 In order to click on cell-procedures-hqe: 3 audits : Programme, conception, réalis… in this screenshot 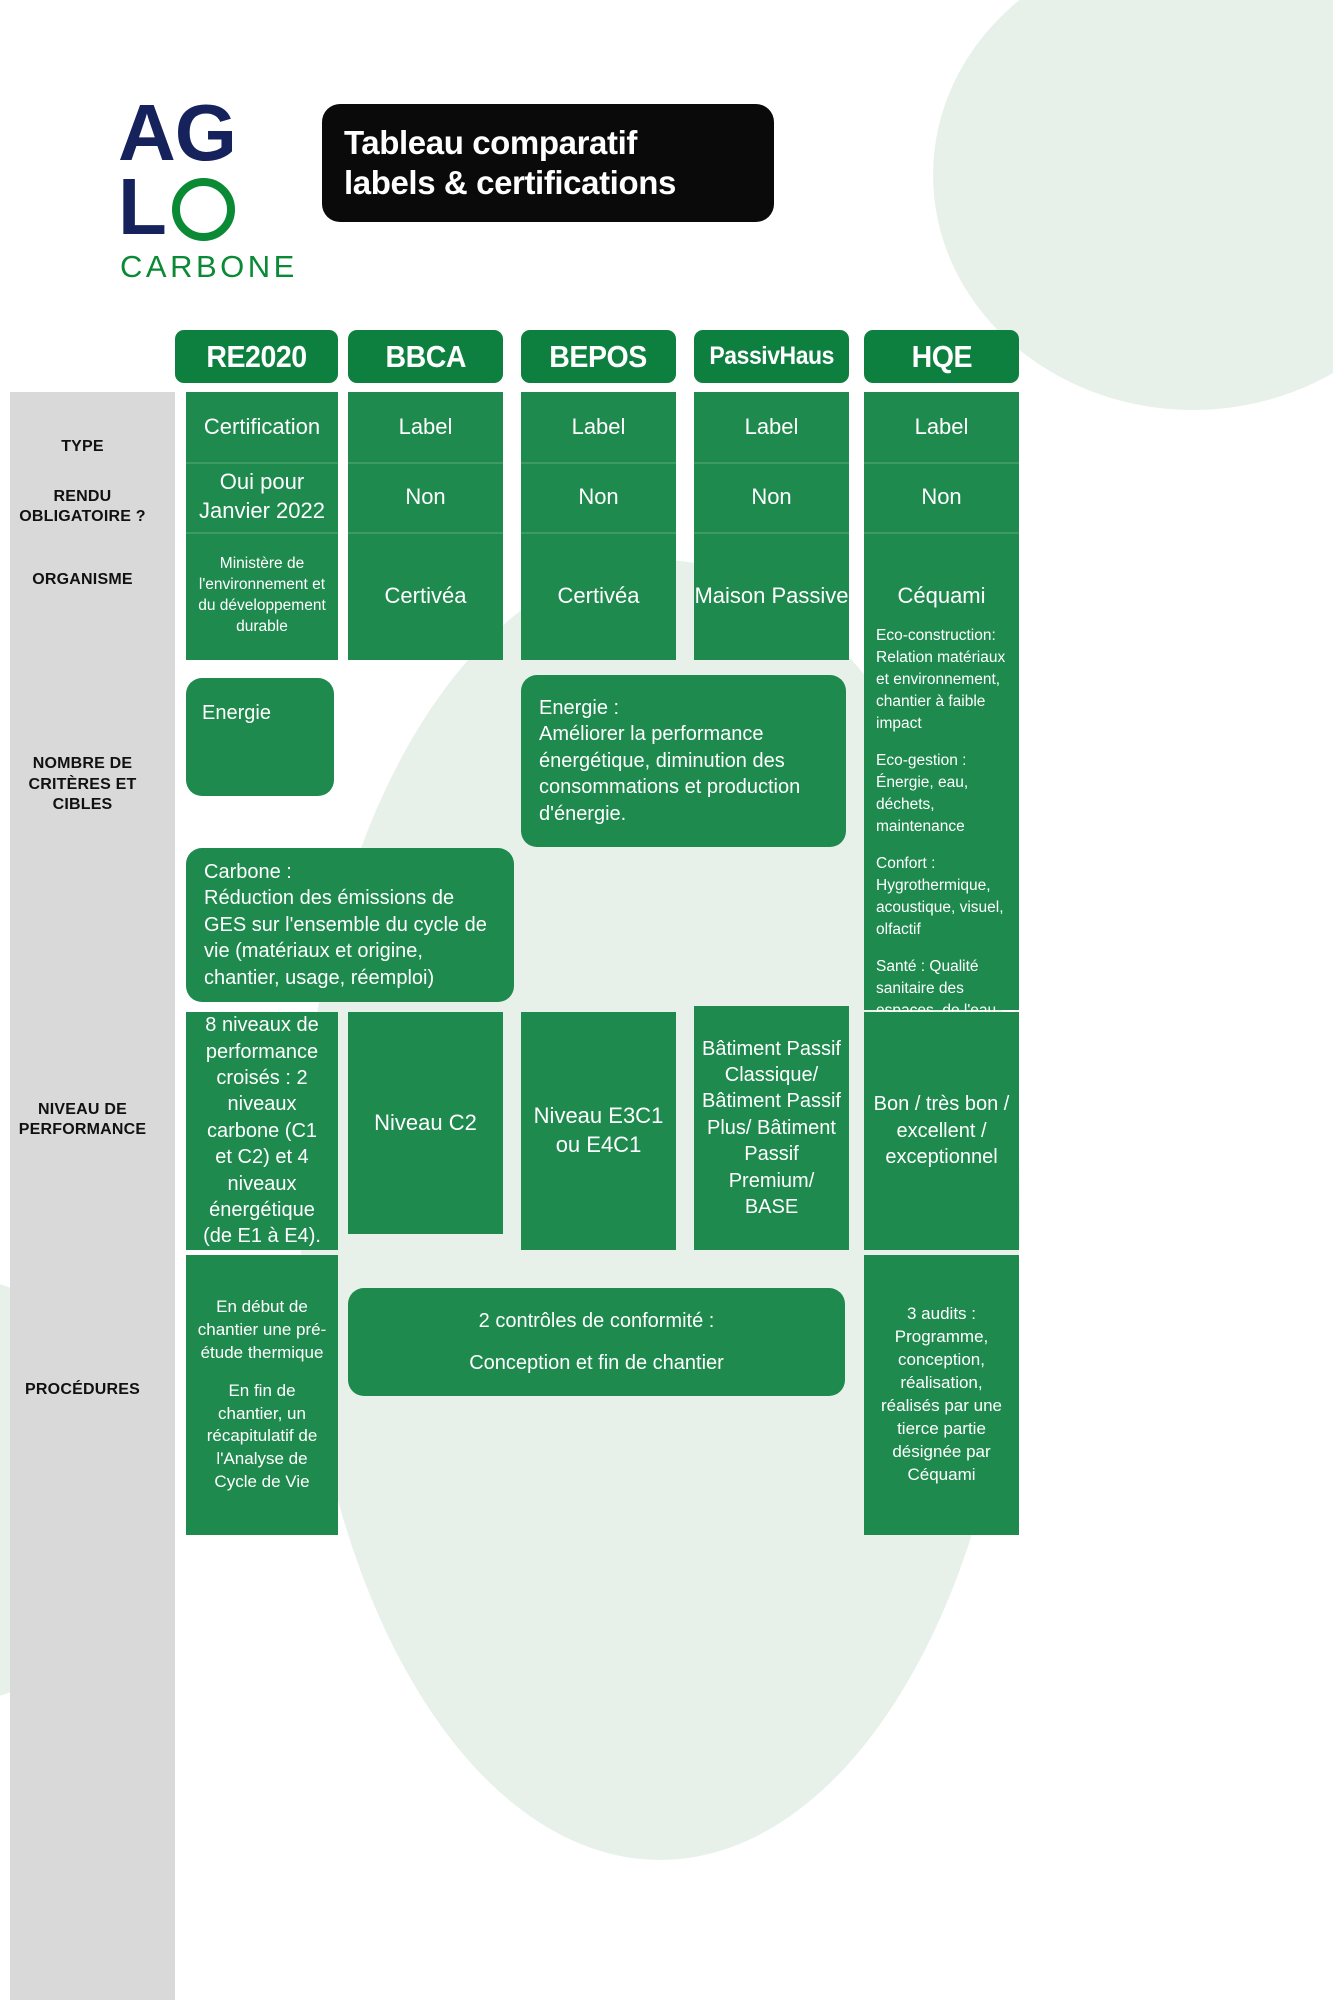, I will do `click(941, 1395)`.